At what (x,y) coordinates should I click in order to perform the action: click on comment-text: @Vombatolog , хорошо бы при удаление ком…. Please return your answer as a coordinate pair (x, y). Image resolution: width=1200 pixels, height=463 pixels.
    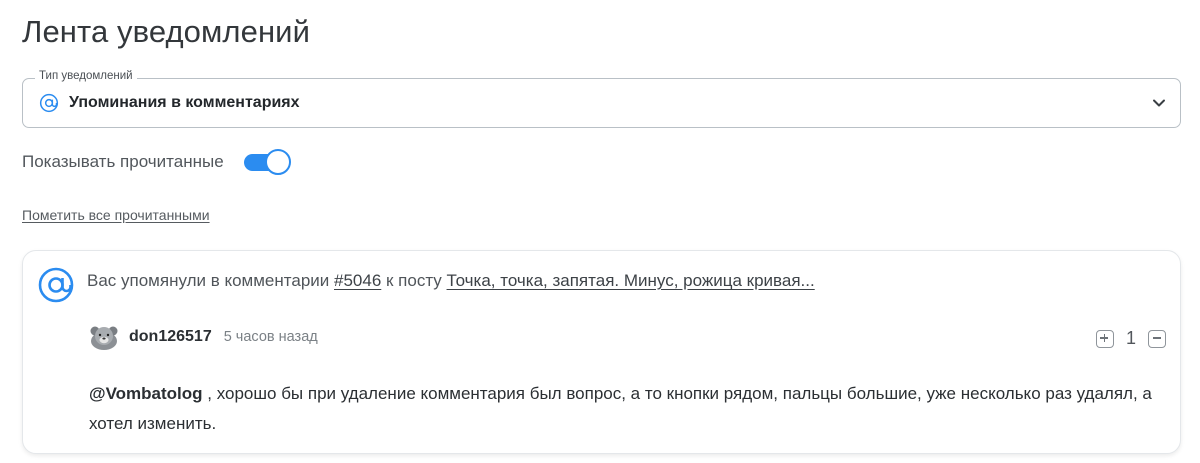
    Looking at the image, I should click on (629, 409).